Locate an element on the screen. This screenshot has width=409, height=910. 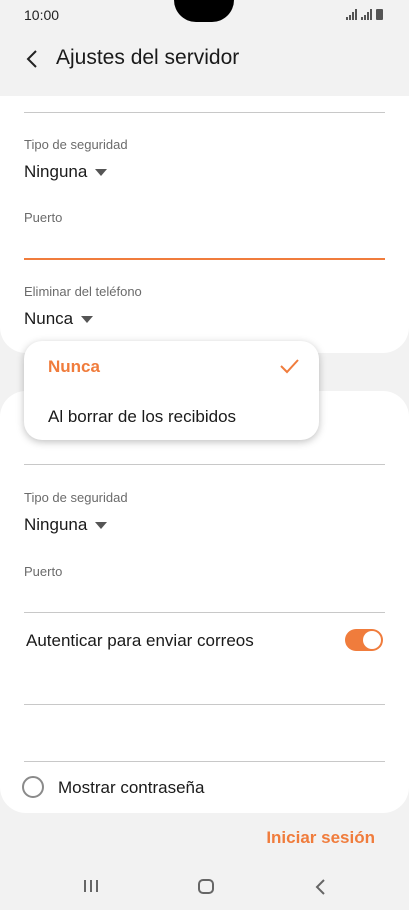
navigation-bar is located at coordinates (204, 885).